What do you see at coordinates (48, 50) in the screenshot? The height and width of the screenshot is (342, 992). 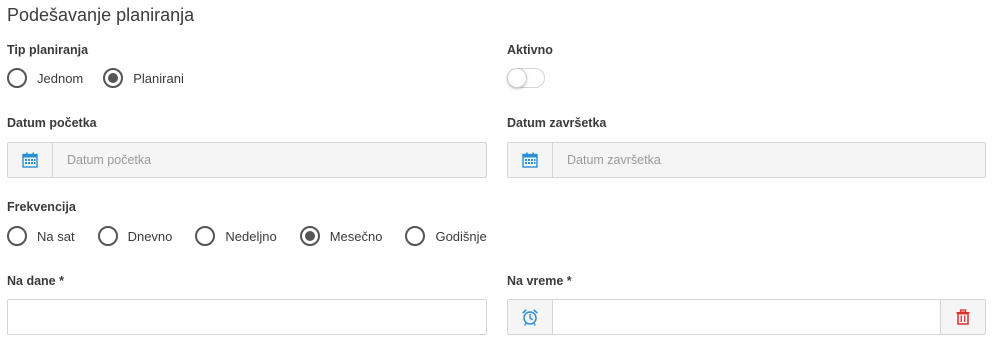 I see `tip-planiranja-label: Tip planiranja` at bounding box center [48, 50].